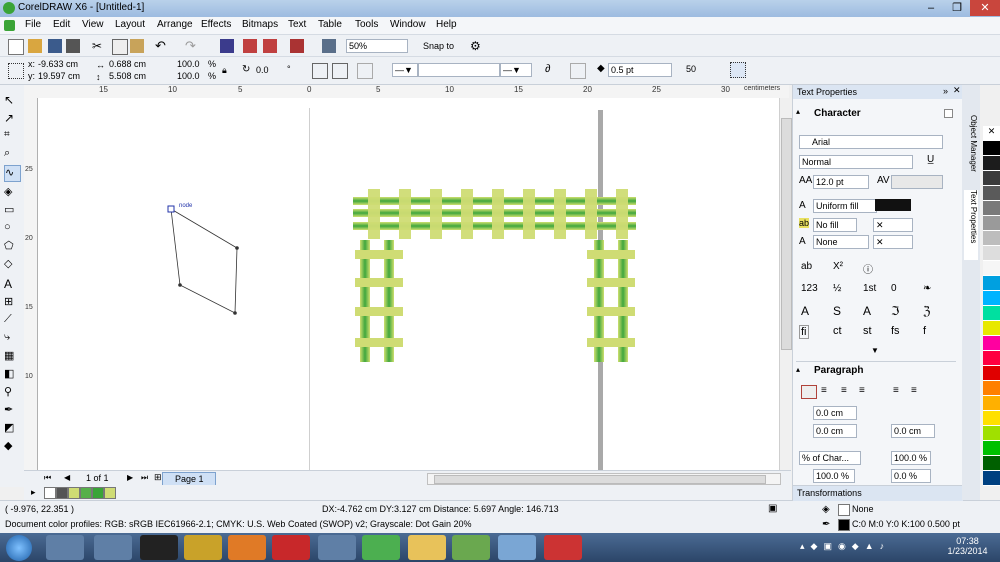 The height and width of the screenshot is (562, 1000). Describe the element at coordinates (856, 162) in the screenshot. I see `font-style-dropdown: Normal` at that location.